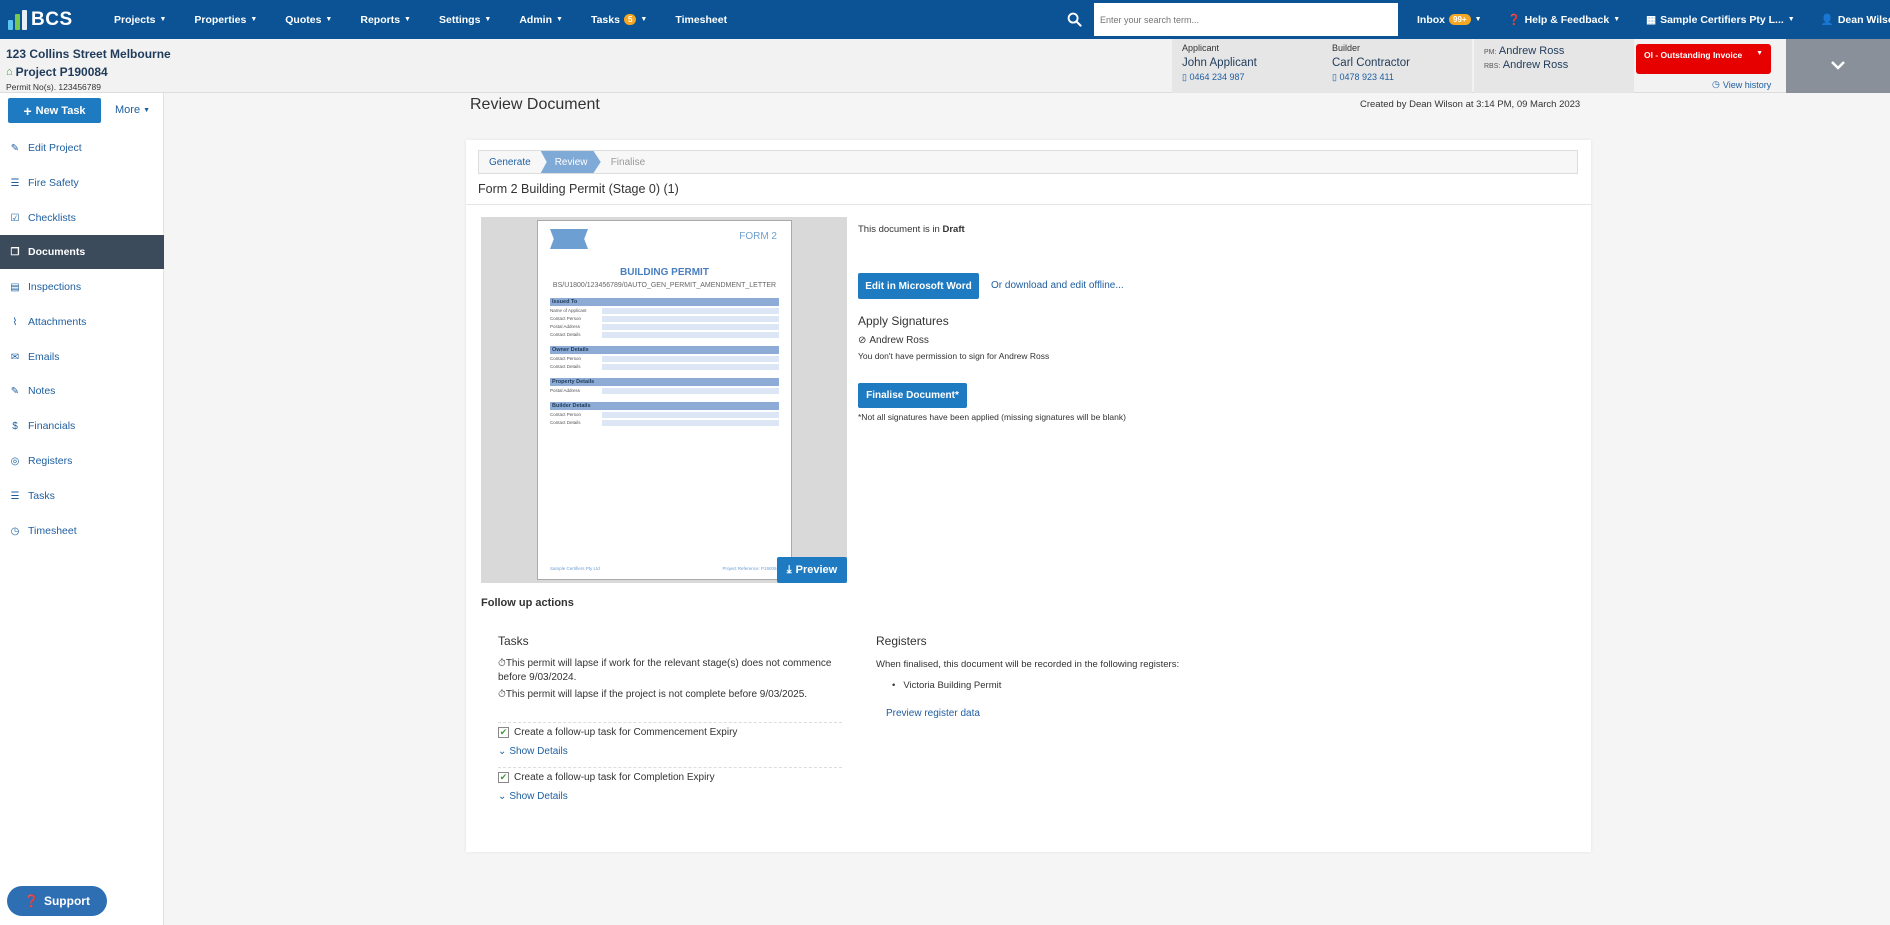  What do you see at coordinates (1397, 63) in the screenshot?
I see `builder-name: Carl Contractor` at bounding box center [1397, 63].